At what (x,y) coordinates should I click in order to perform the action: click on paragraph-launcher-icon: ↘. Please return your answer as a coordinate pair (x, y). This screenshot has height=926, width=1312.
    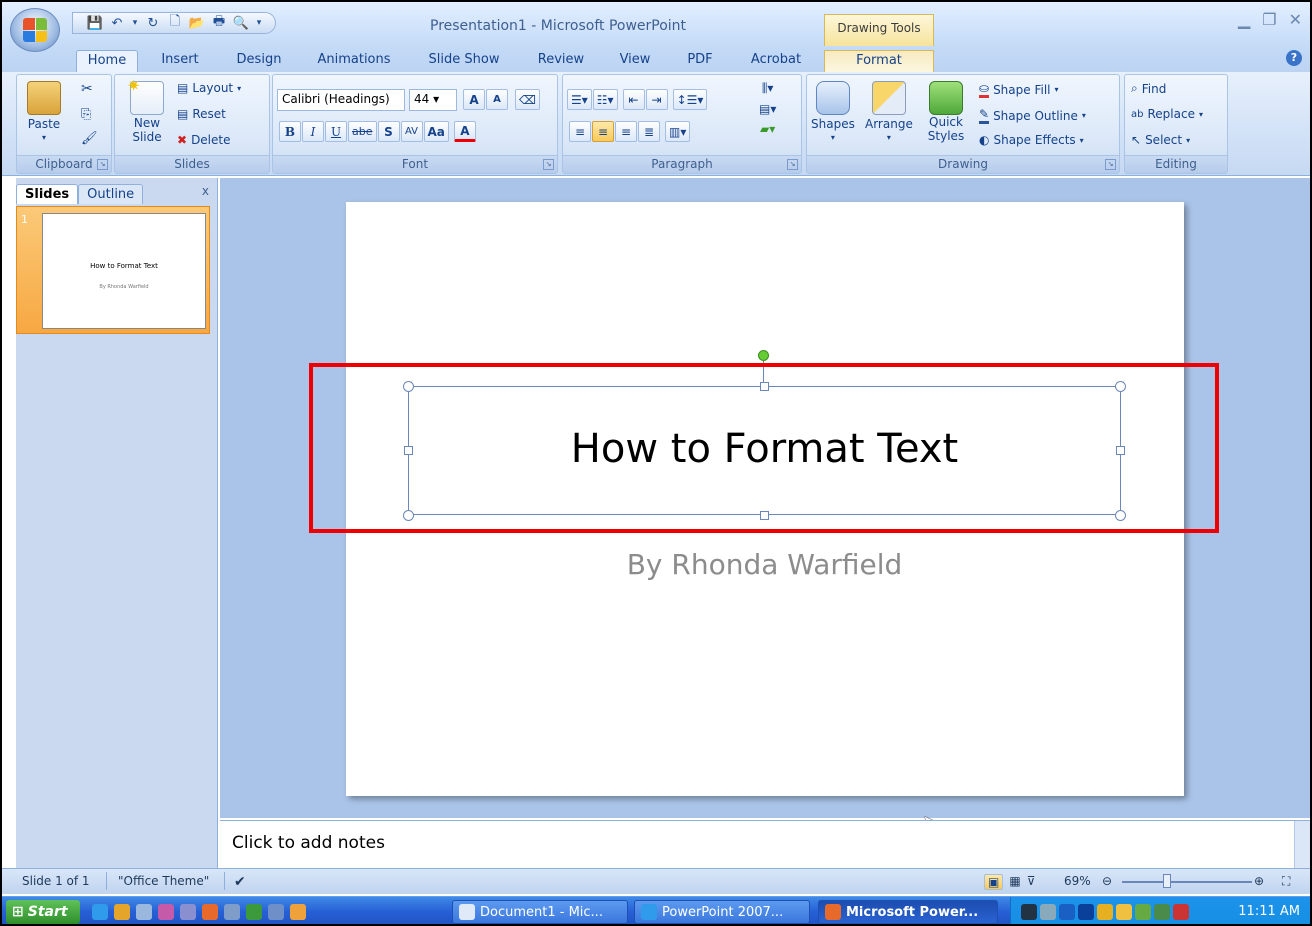
    Looking at the image, I should click on (792, 164).